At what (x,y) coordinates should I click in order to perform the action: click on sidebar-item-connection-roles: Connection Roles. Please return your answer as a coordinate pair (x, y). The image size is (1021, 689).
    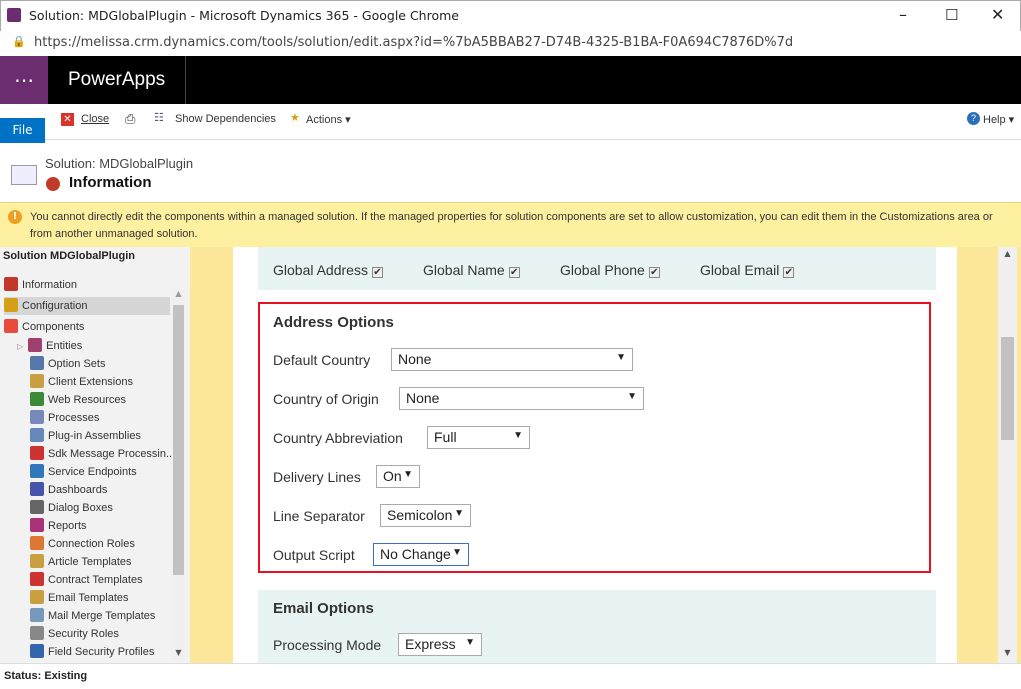
    Looking at the image, I should click on (82, 544).